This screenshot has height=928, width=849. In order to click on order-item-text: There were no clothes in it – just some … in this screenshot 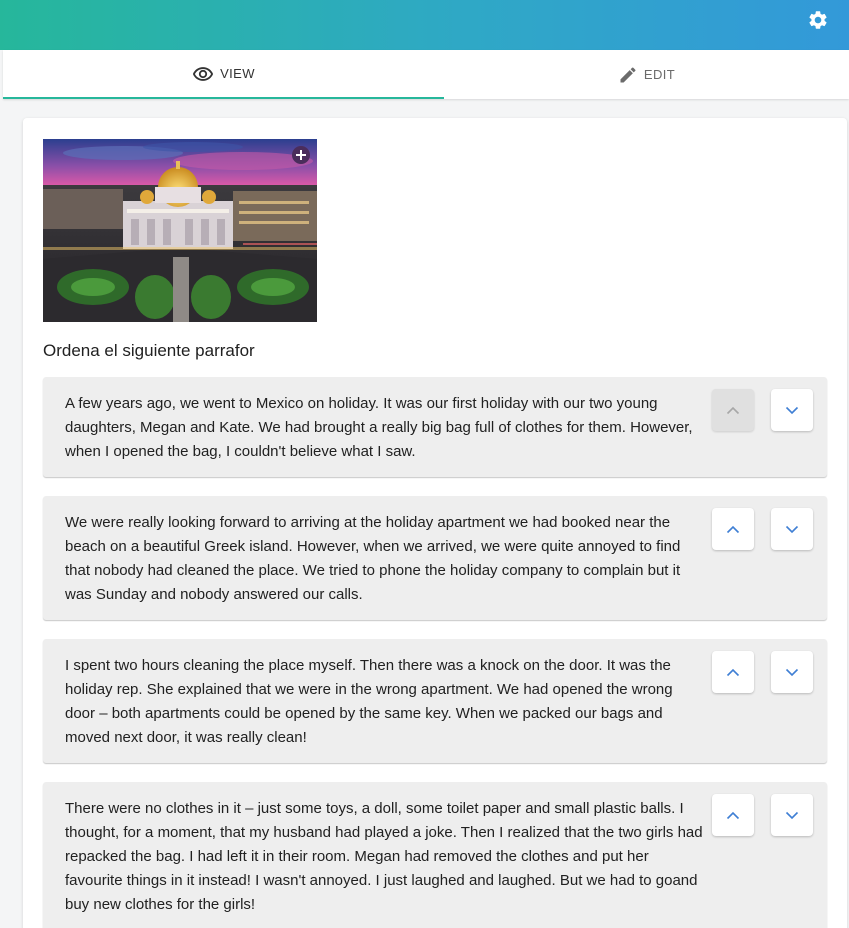, I will do `click(384, 856)`.